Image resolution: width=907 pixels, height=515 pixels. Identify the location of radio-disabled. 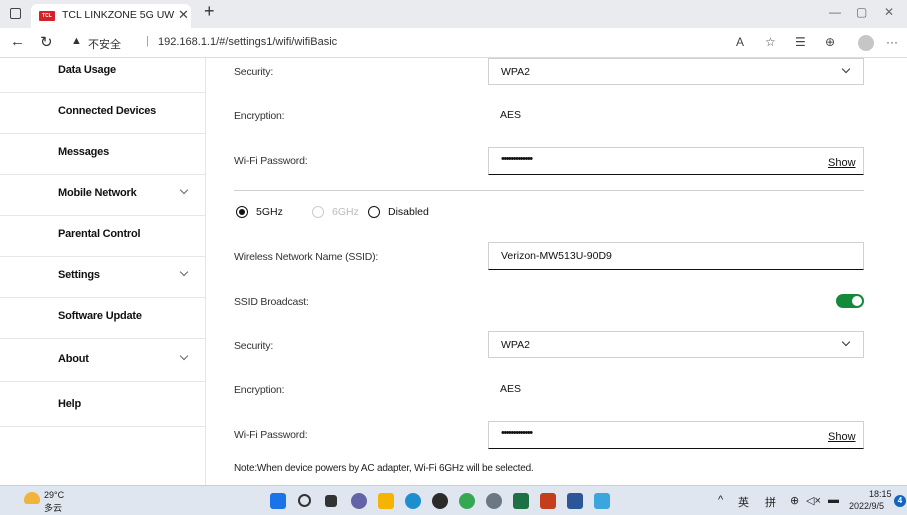
(374, 212).